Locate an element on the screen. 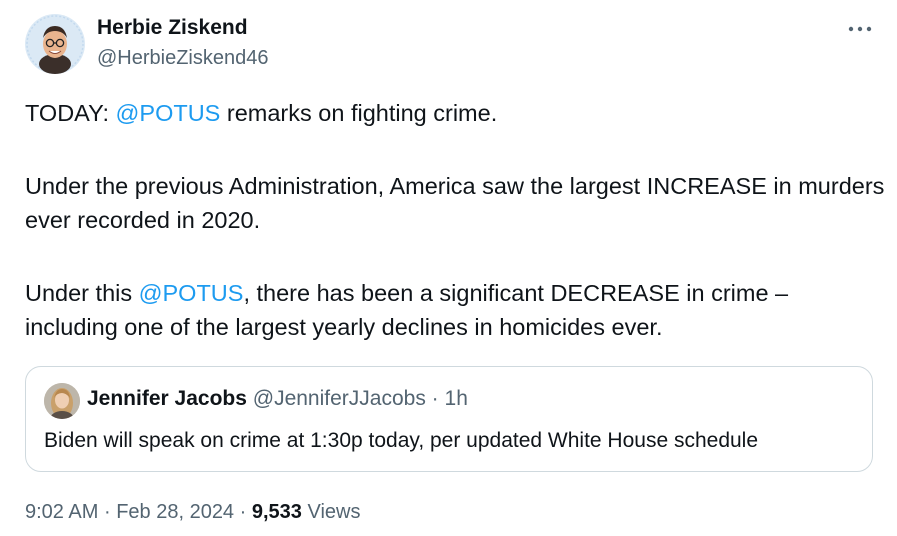 This screenshot has width=897, height=536. views-count: 9,533 is located at coordinates (276, 512).